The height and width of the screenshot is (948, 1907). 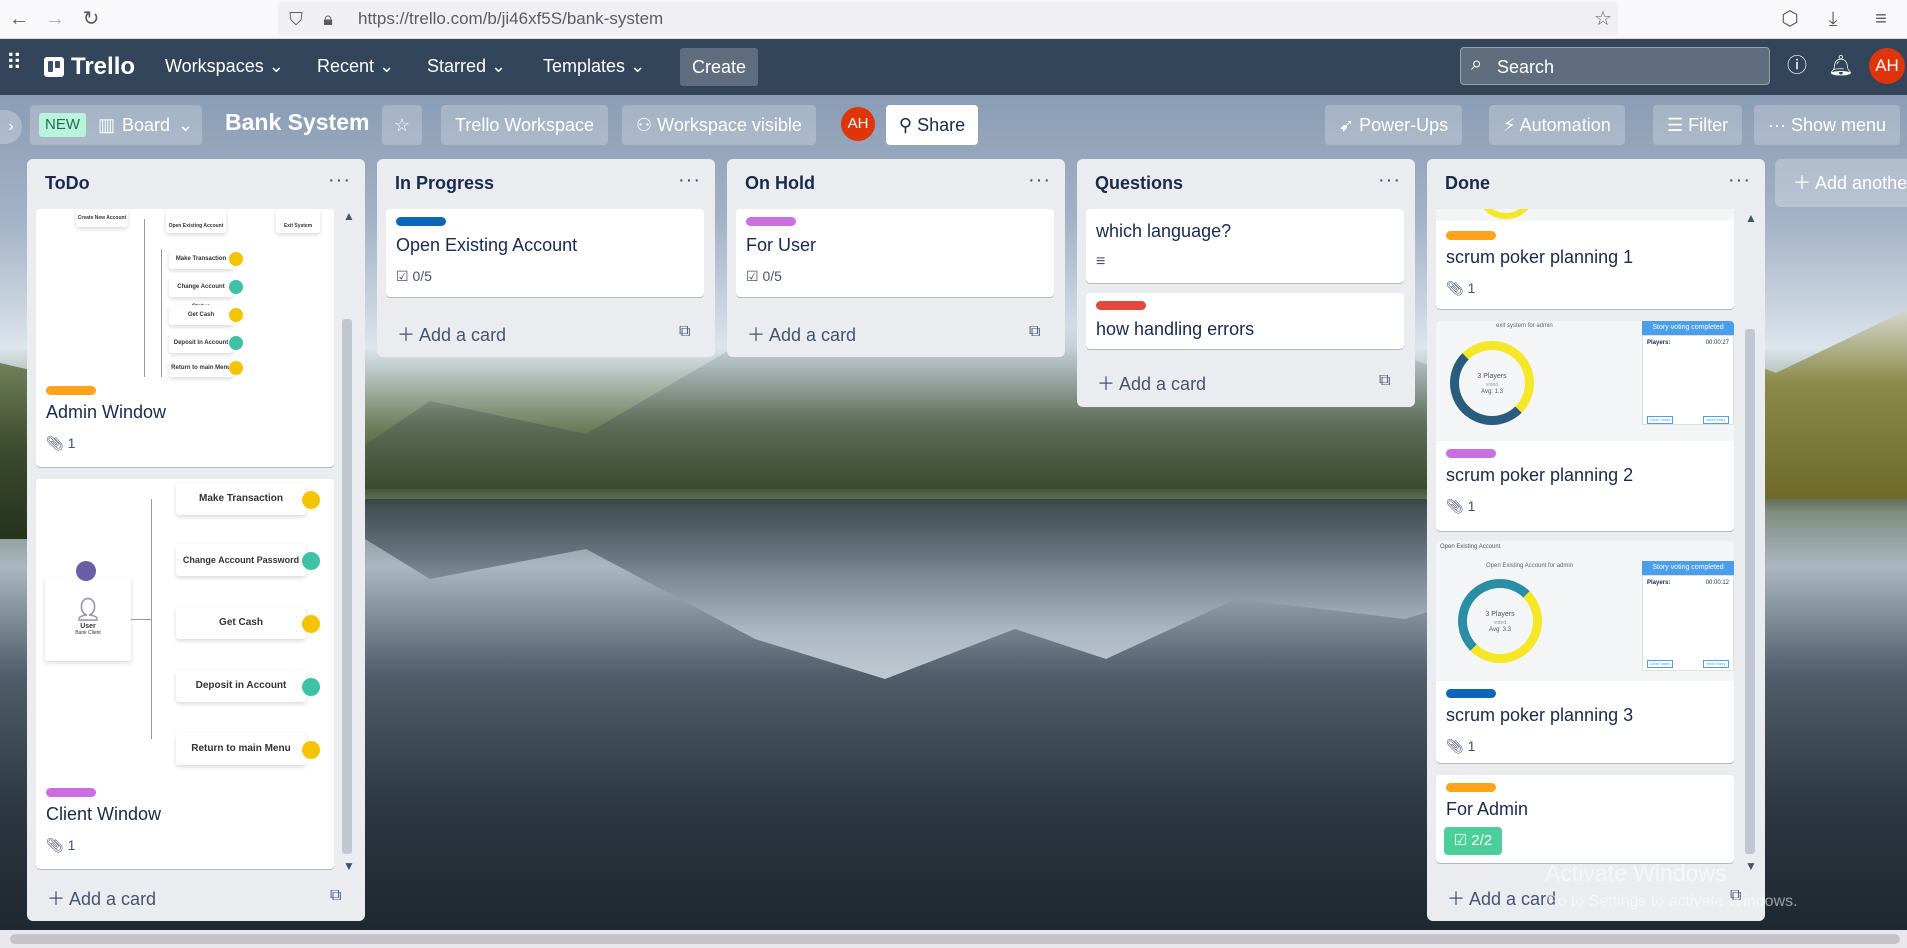 I want to click on power-ups-button: ➹ Power-Ups, so click(x=1394, y=125).